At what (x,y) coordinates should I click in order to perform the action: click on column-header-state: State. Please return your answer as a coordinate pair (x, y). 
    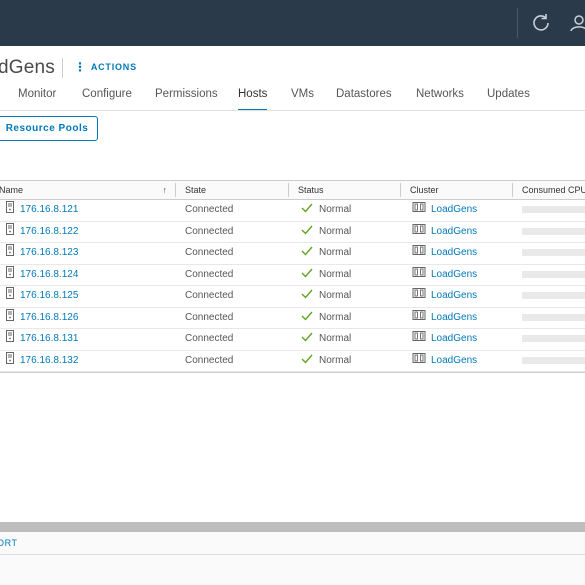
    Looking at the image, I should click on (195, 190).